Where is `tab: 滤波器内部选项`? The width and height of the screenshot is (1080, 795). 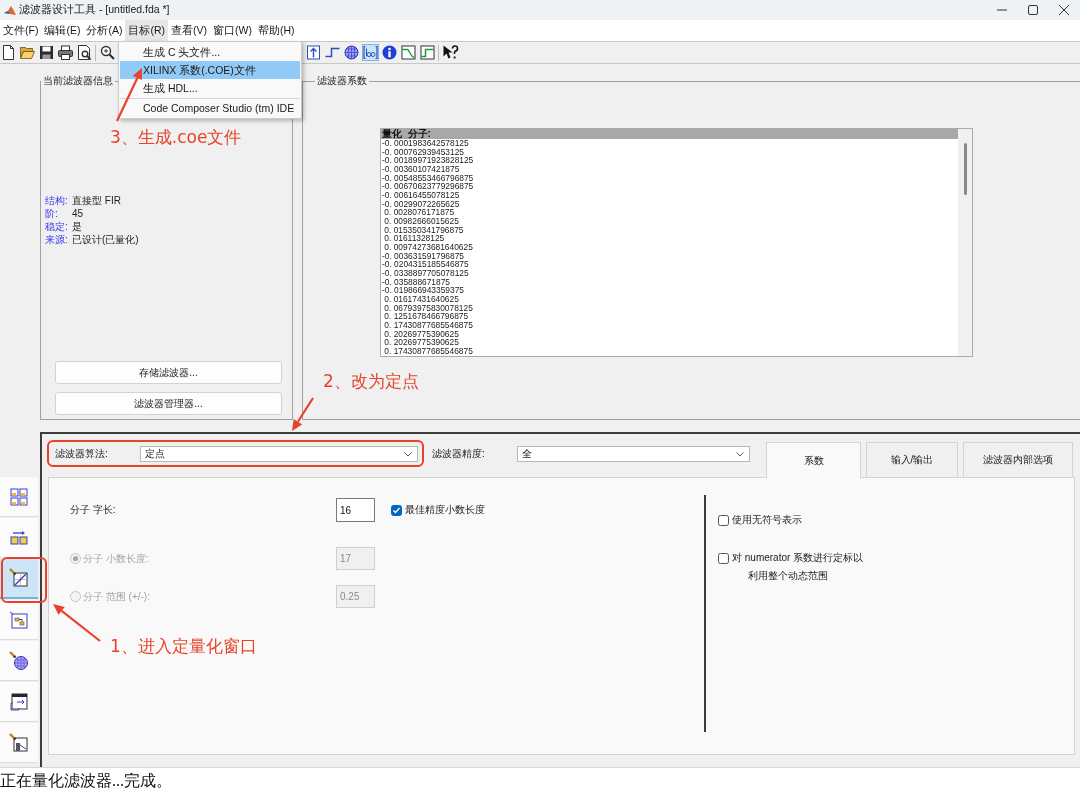 tab: 滤波器内部选项 is located at coordinates (1018, 459).